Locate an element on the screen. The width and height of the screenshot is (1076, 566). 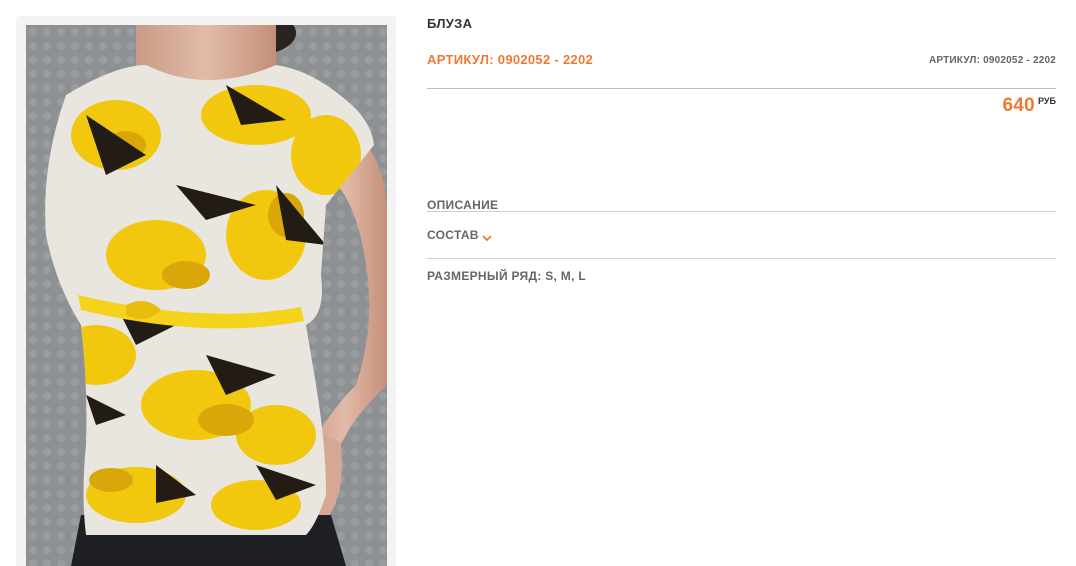
price-value: 640 is located at coordinates (1019, 105).